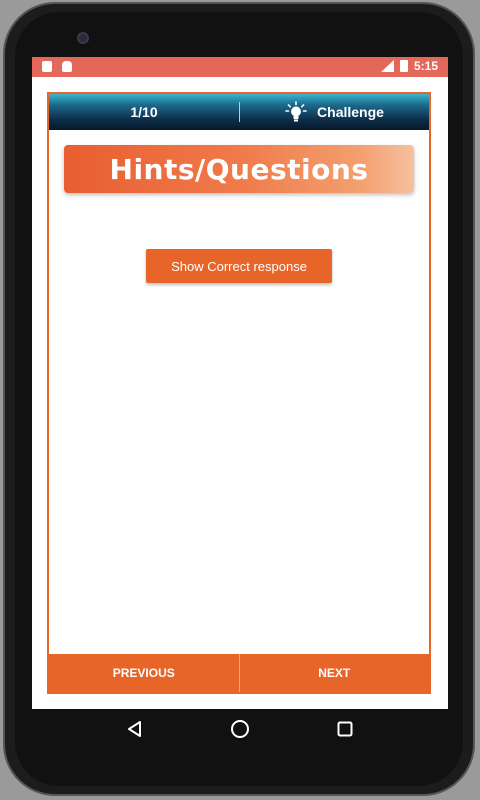 The width and height of the screenshot is (480, 800). What do you see at coordinates (403, 66) in the screenshot?
I see `battery-icon` at bounding box center [403, 66].